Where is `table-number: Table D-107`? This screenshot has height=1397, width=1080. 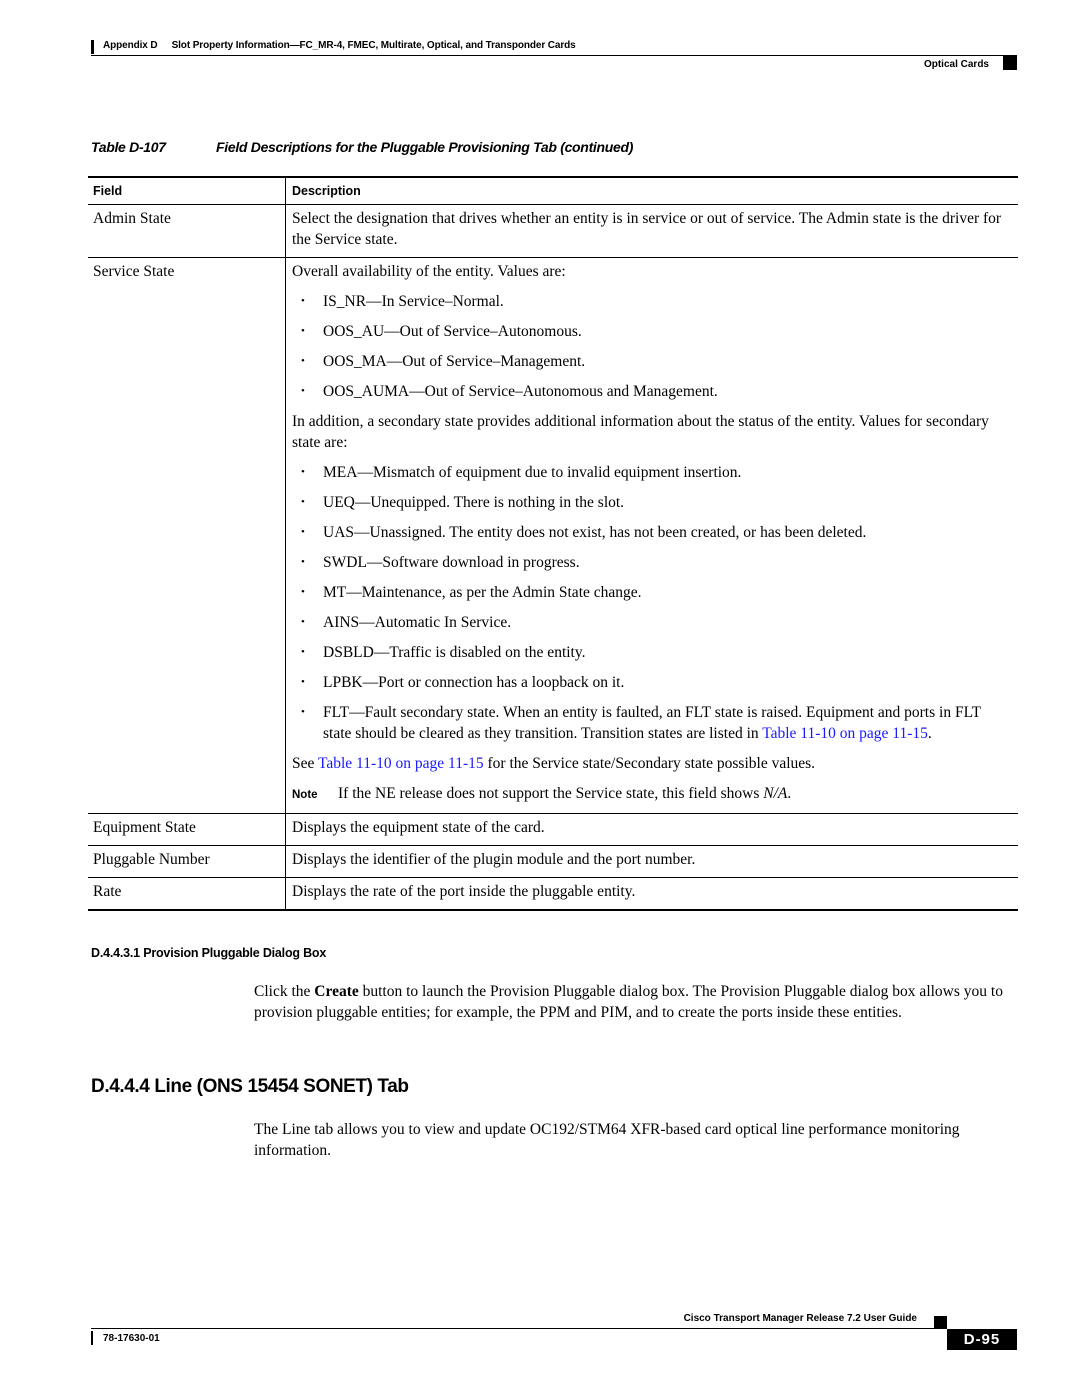 table-number: Table D-107 is located at coordinates (128, 147).